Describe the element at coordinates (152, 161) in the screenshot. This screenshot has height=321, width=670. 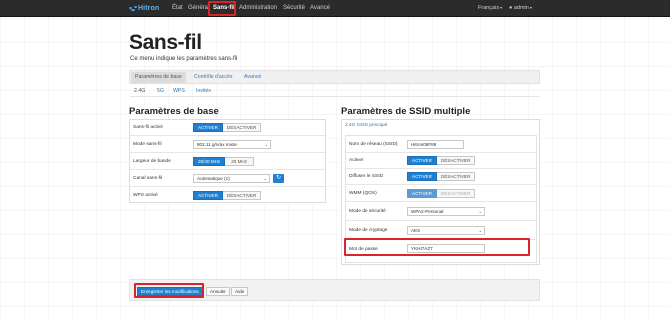
I see `bandwidth-label: Largeur de bande` at that location.